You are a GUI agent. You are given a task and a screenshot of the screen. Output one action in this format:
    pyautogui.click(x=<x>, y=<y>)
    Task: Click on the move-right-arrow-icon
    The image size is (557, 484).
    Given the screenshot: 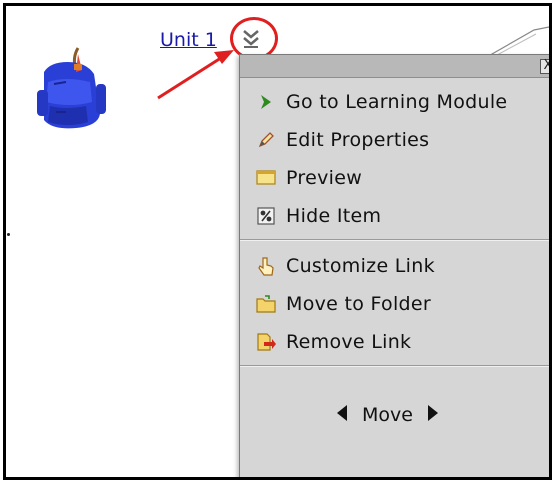 What is the action you would take?
    pyautogui.click(x=433, y=415)
    